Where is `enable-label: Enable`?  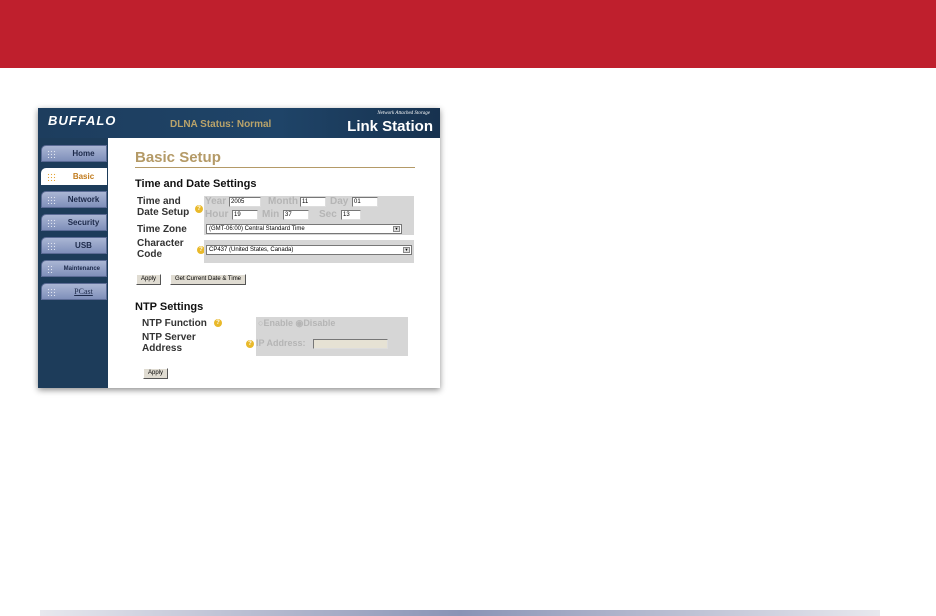
enable-label: Enable is located at coordinates (278, 323).